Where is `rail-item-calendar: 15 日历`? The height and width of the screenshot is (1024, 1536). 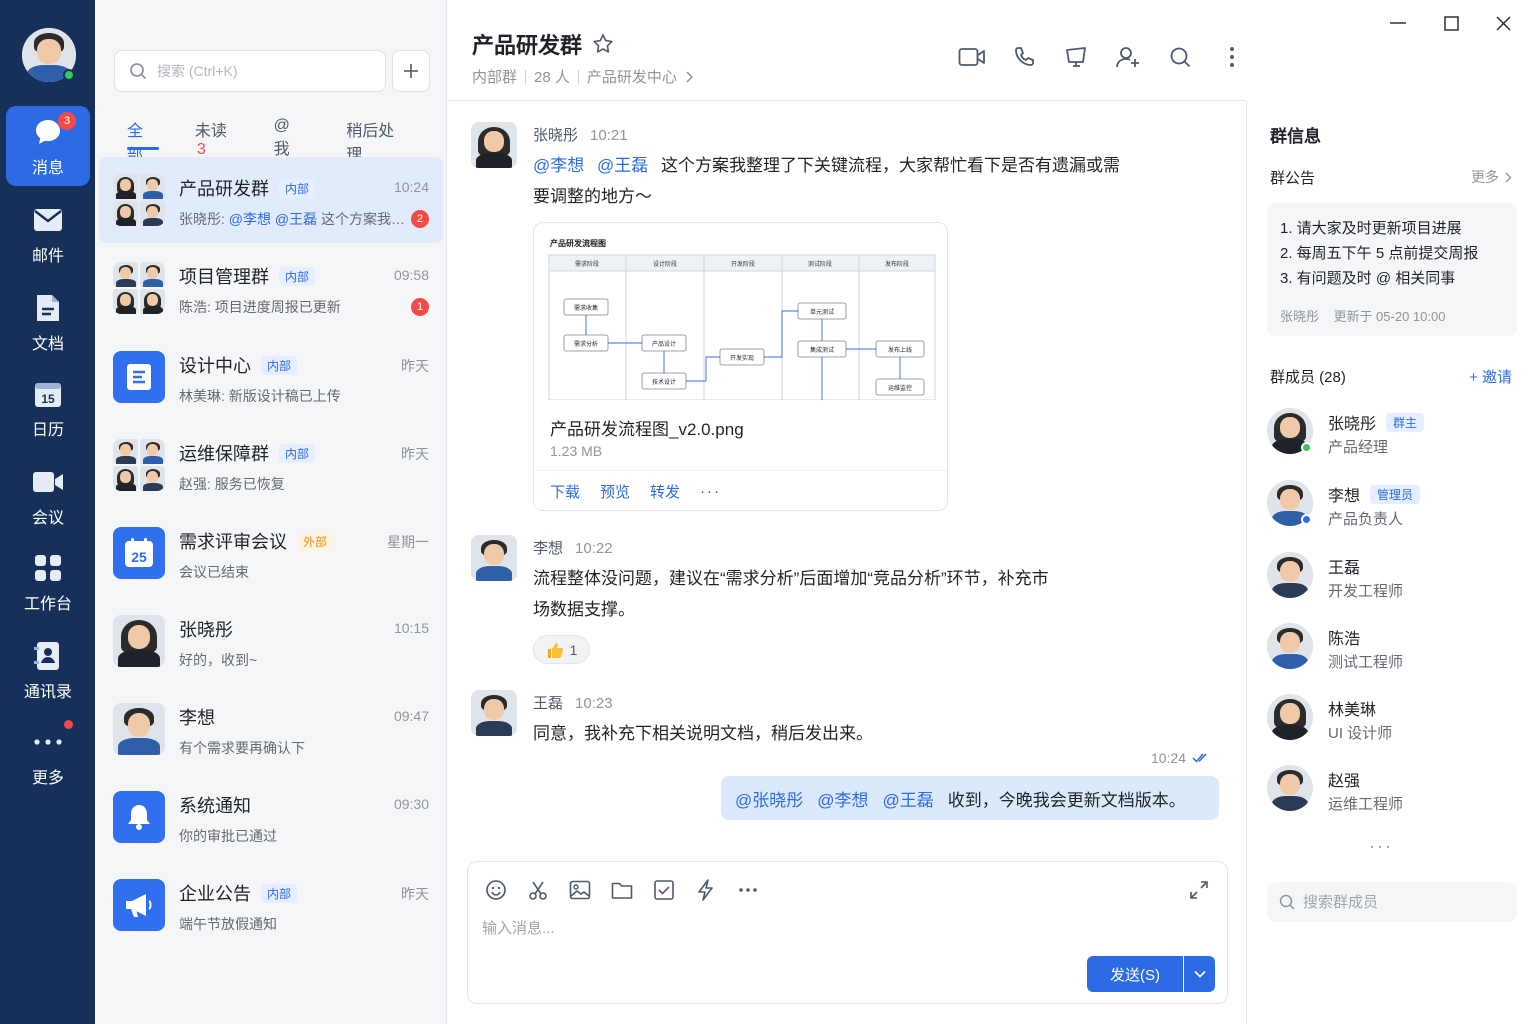
rail-item-calendar: 15 日历 is located at coordinates (48, 408).